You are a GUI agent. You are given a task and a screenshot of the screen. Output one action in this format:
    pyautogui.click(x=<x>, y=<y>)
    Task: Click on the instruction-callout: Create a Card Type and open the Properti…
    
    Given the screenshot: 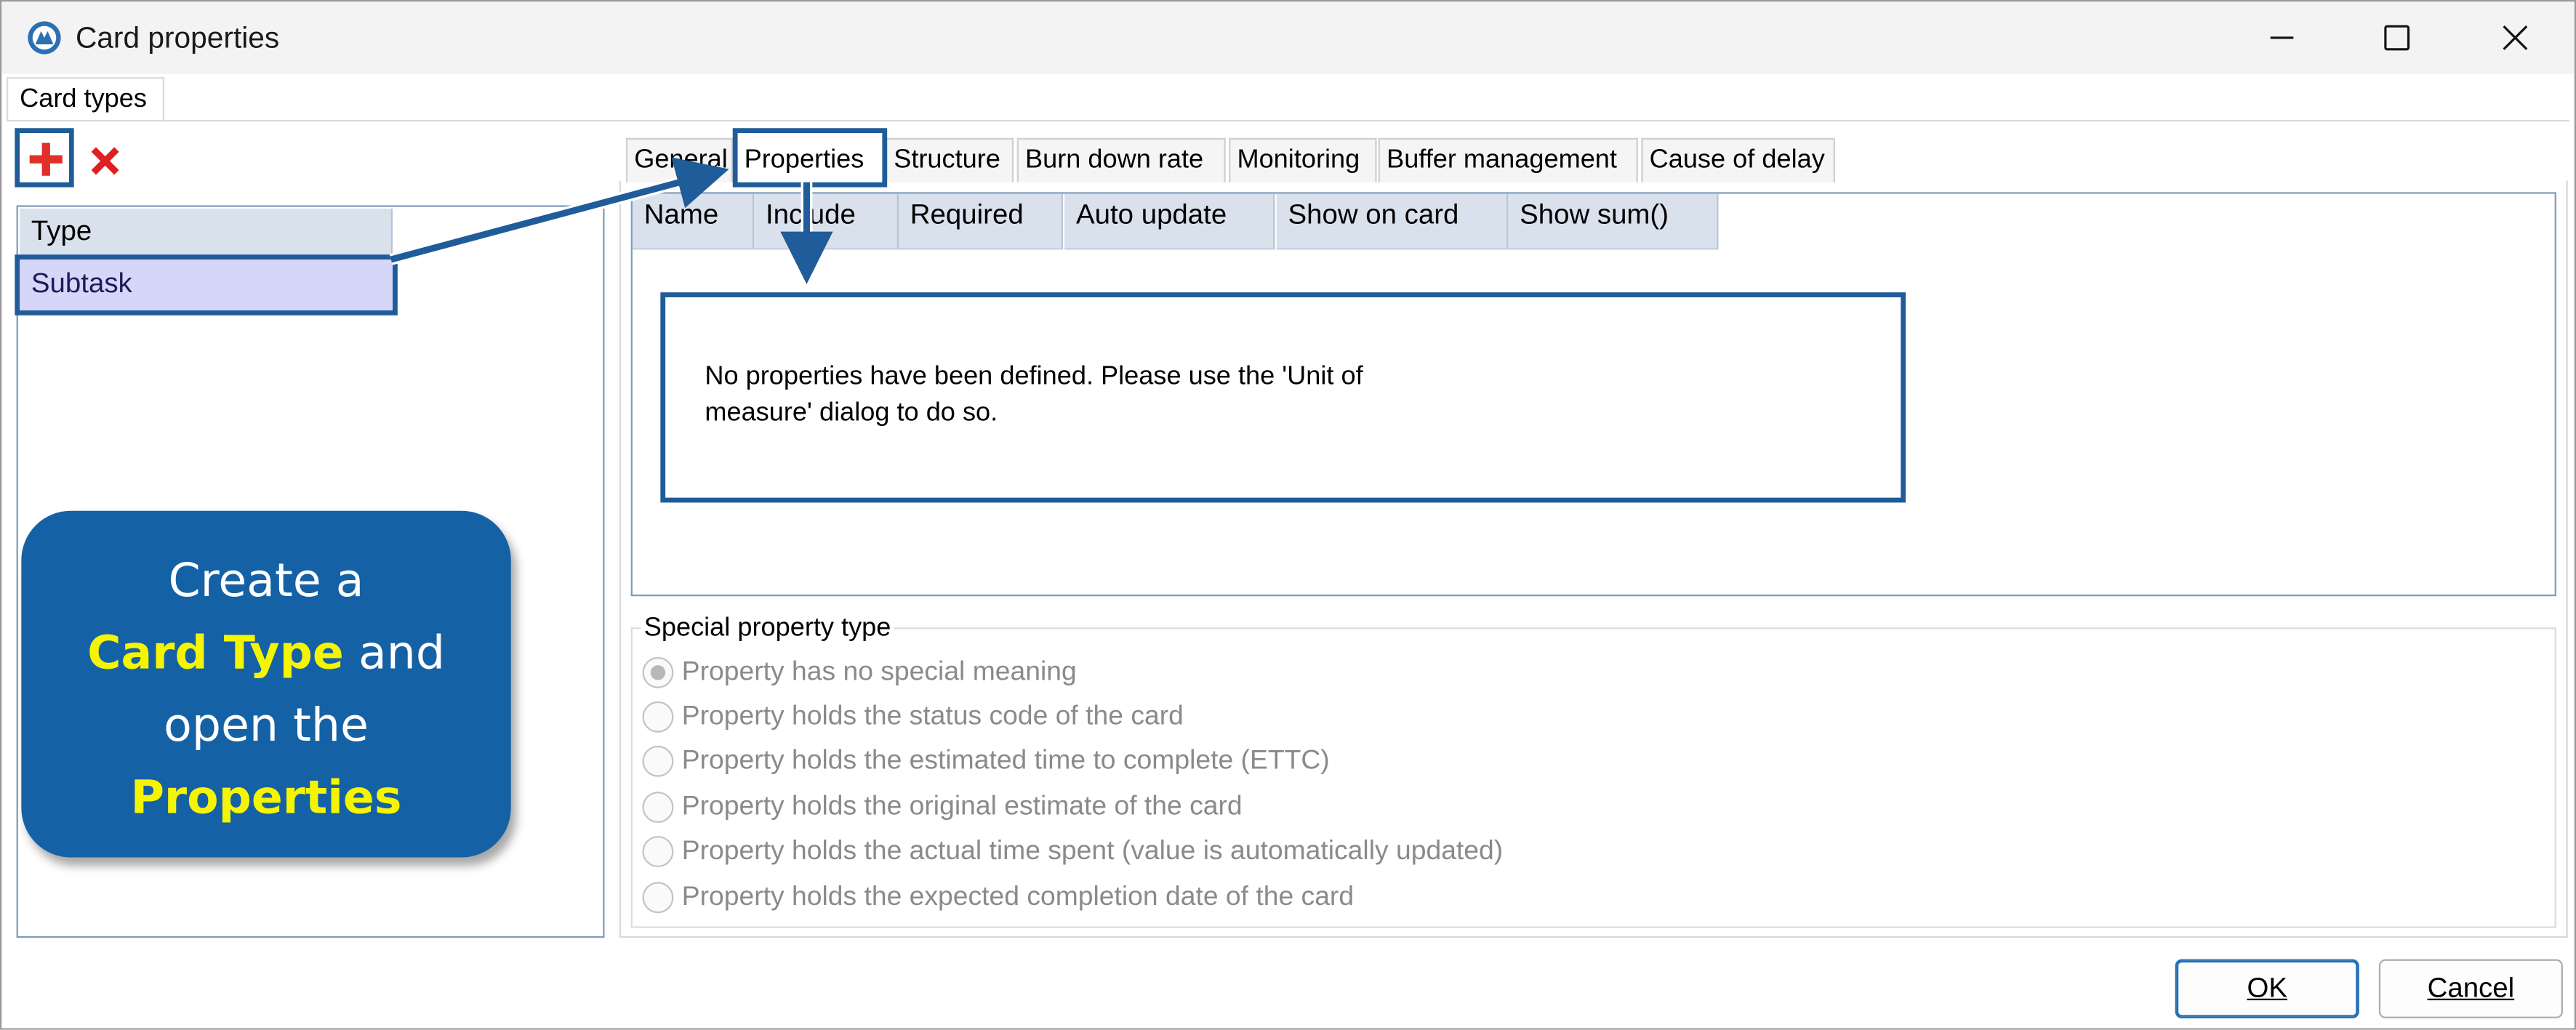 What is the action you would take?
    pyautogui.click(x=266, y=684)
    